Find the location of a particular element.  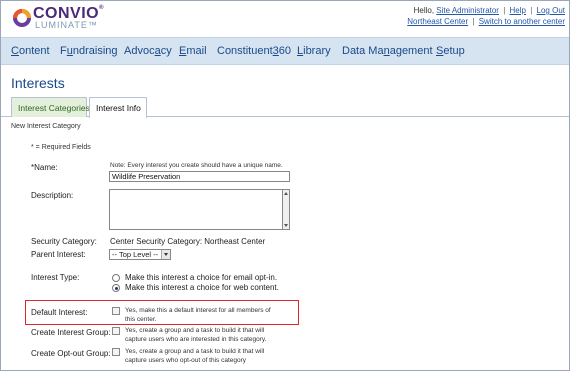

description-label: Description: is located at coordinates (52, 195).